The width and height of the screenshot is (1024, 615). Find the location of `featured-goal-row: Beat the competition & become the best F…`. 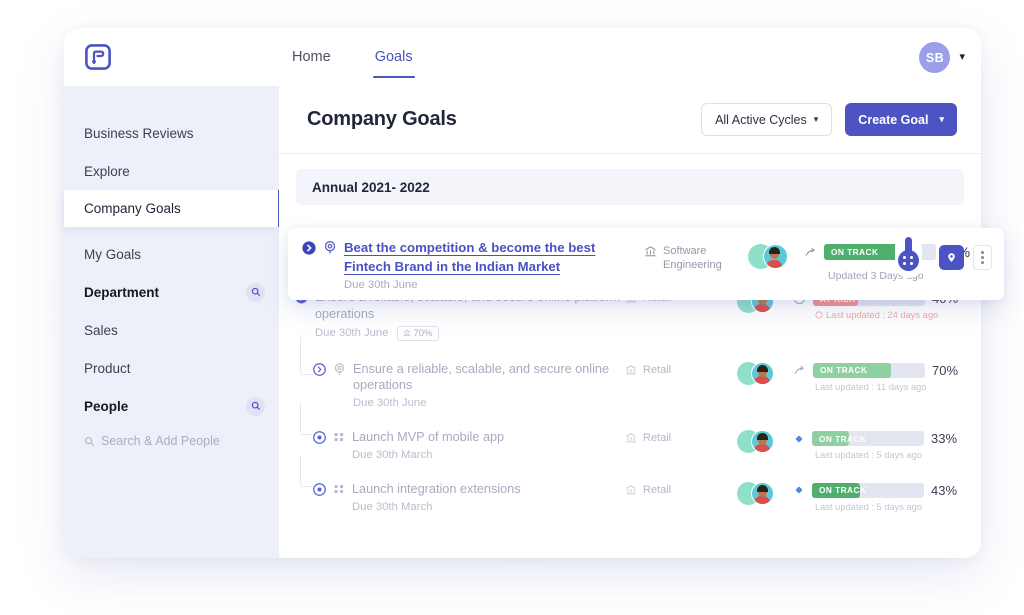

featured-goal-row: Beat the competition & become the best F… is located at coordinates (646, 264).